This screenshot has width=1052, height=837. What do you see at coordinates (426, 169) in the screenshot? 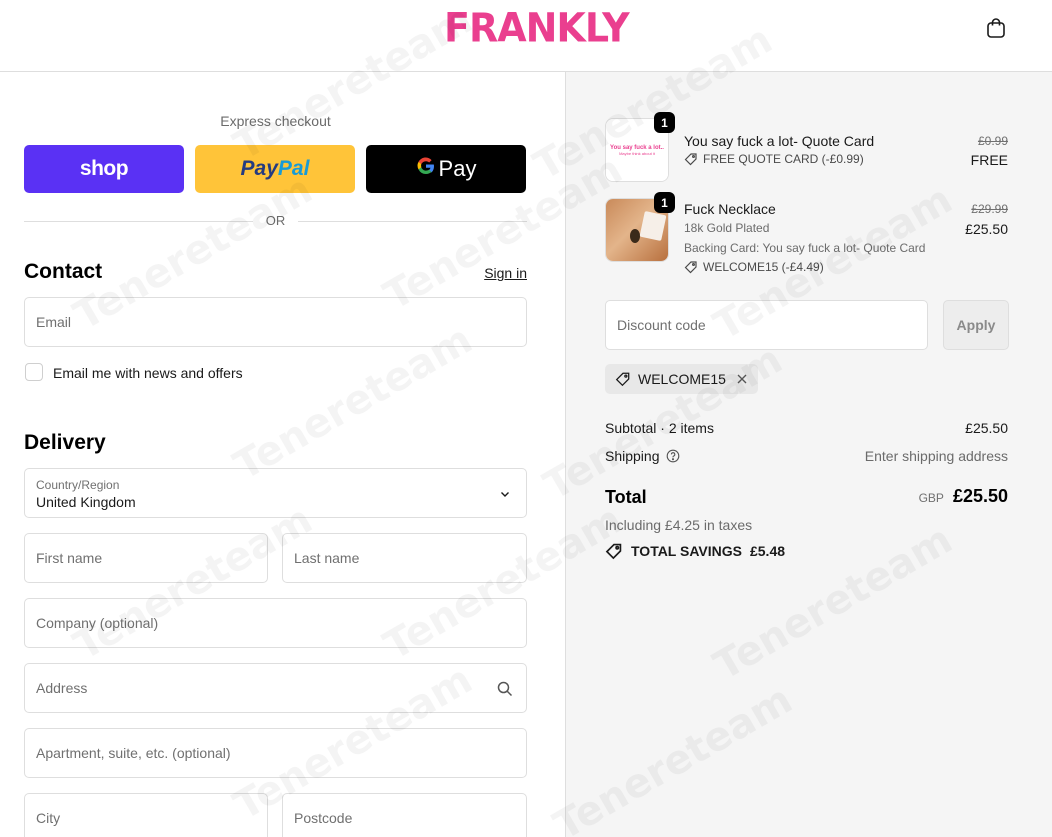
I see `google-g-icon` at bounding box center [426, 169].